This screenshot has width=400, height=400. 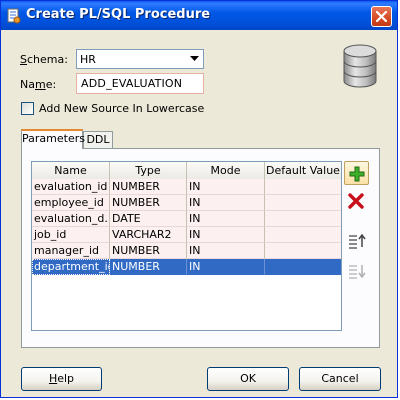 What do you see at coordinates (61, 379) in the screenshot?
I see `help-button: Help` at bounding box center [61, 379].